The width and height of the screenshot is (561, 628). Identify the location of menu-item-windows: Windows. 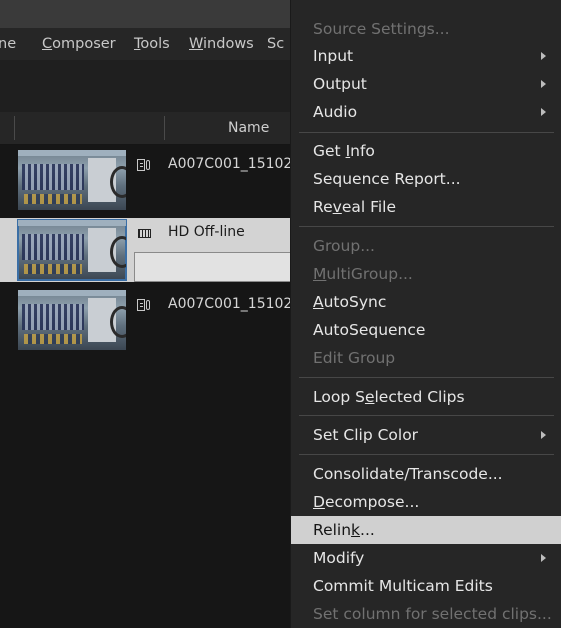
(221, 44).